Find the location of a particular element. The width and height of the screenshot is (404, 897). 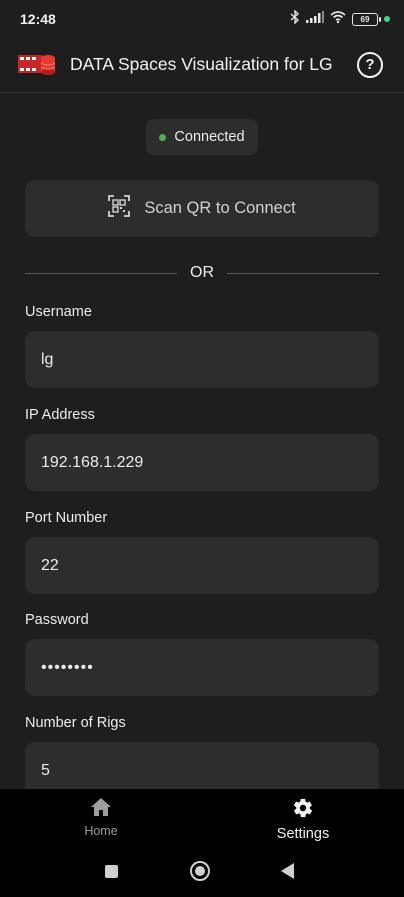

nav-label-home: Home is located at coordinates (101, 831).